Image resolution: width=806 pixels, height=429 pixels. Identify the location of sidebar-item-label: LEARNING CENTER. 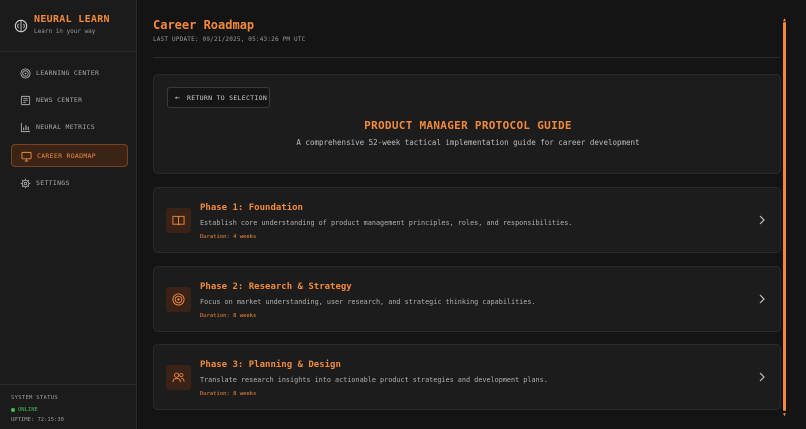
(68, 73).